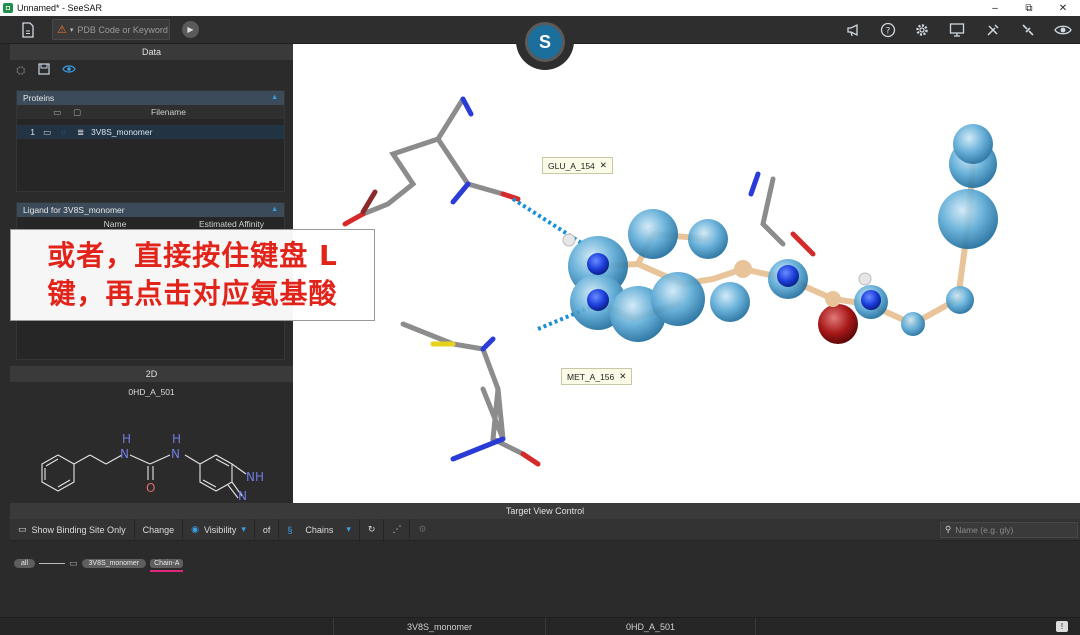  I want to click on show-binding-site-label: Show Binding Site Only, so click(78, 529).